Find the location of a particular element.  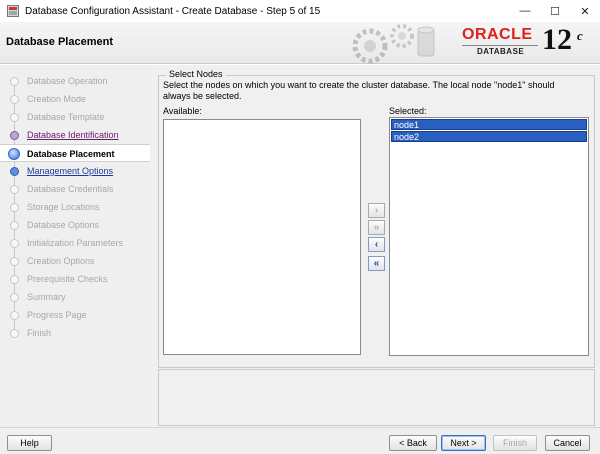

step-progress-page: Progress Page is located at coordinates (75, 315).